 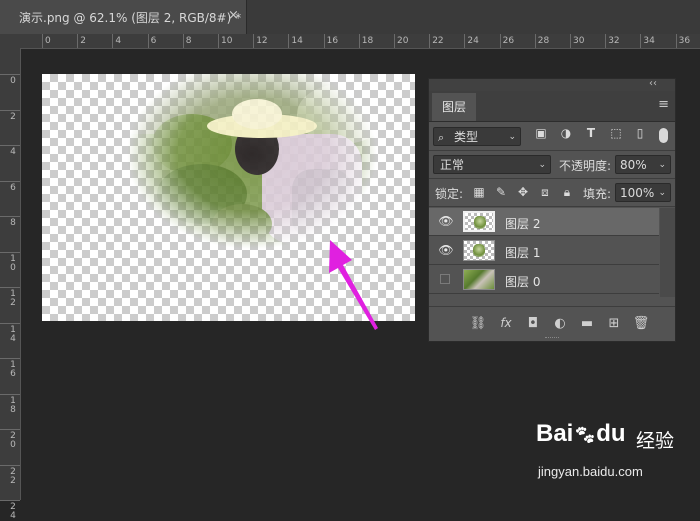 I want to click on ruler-tick-label: 18, so click(x=367, y=41).